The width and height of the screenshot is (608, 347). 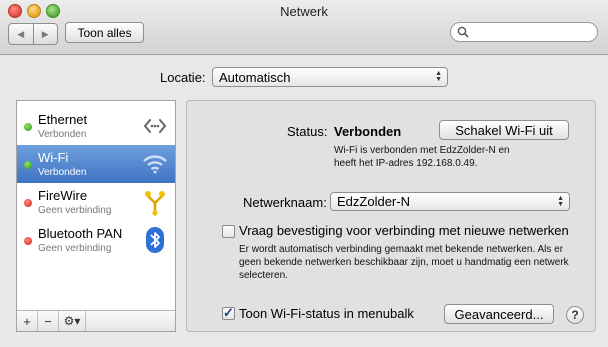 I want to click on service-name: Bluetooth PAN, so click(x=80, y=233).